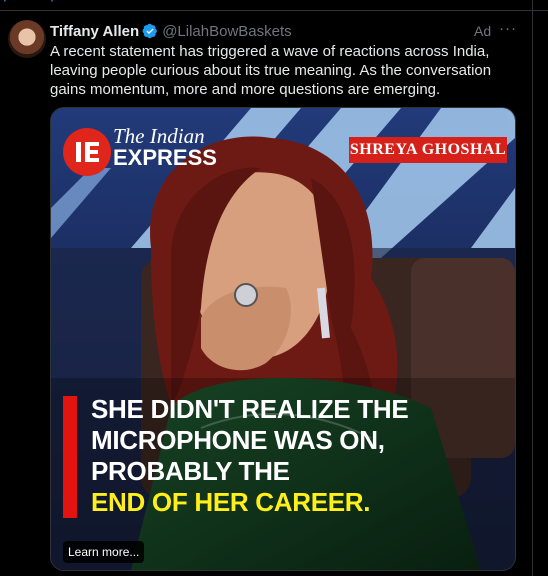  I want to click on top-divider, so click(274, 10).